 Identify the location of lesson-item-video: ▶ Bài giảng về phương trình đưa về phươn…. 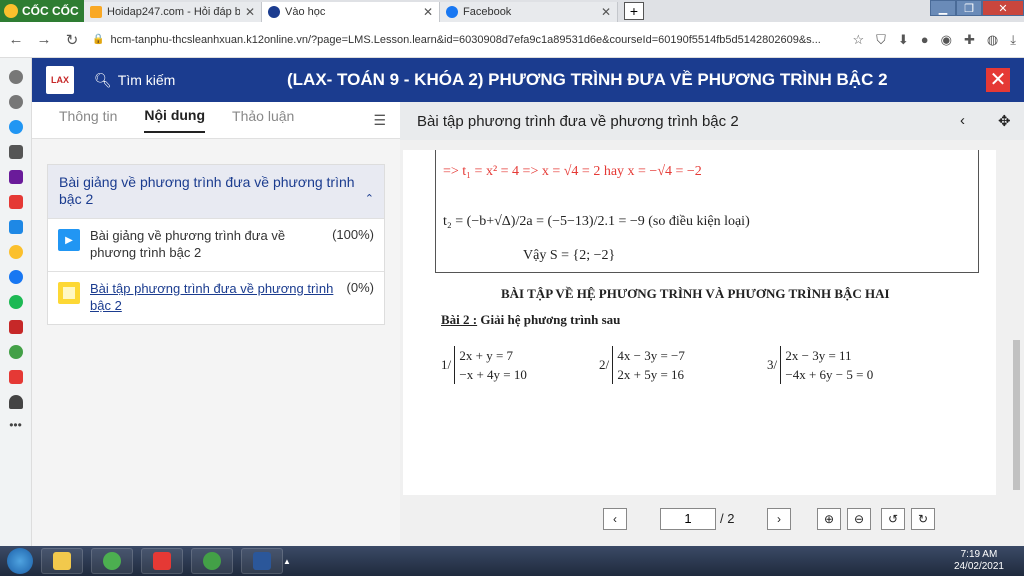
(216, 244).